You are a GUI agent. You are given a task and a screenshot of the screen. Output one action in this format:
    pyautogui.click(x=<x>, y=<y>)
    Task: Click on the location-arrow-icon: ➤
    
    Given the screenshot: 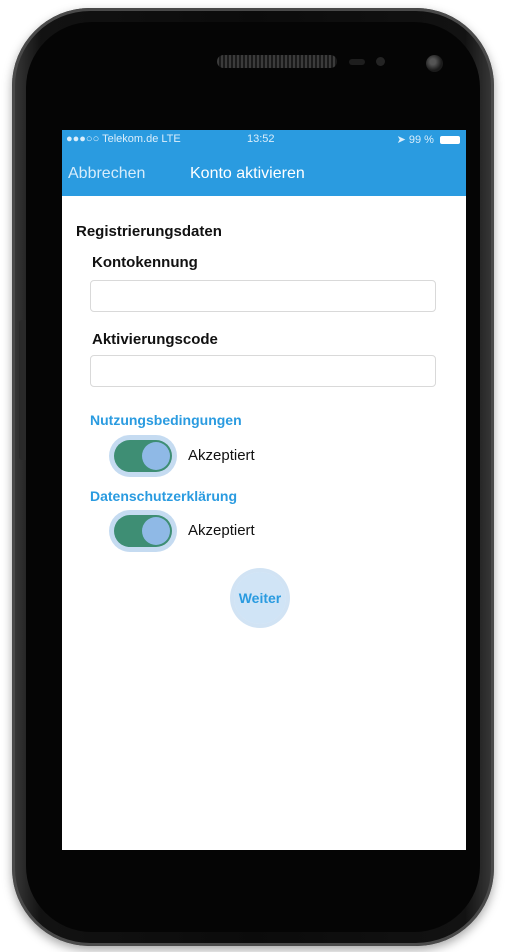 What is the action you would take?
    pyautogui.click(x=401, y=140)
    